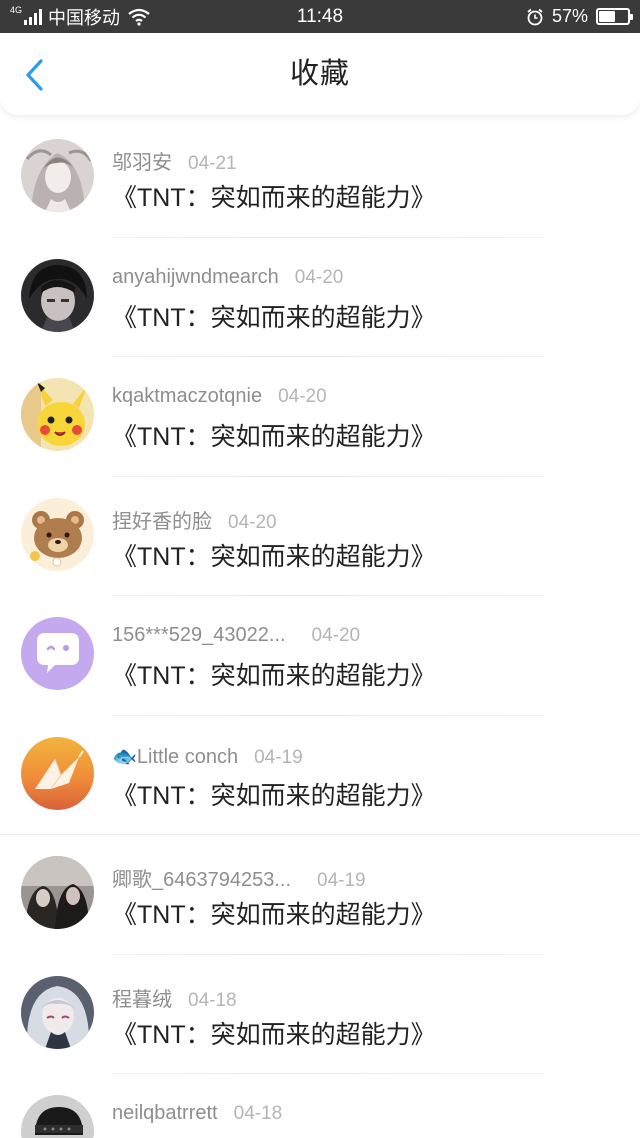 Image resolution: width=640 pixels, height=1138 pixels. What do you see at coordinates (607, 16) in the screenshot?
I see `battery-fill` at bounding box center [607, 16].